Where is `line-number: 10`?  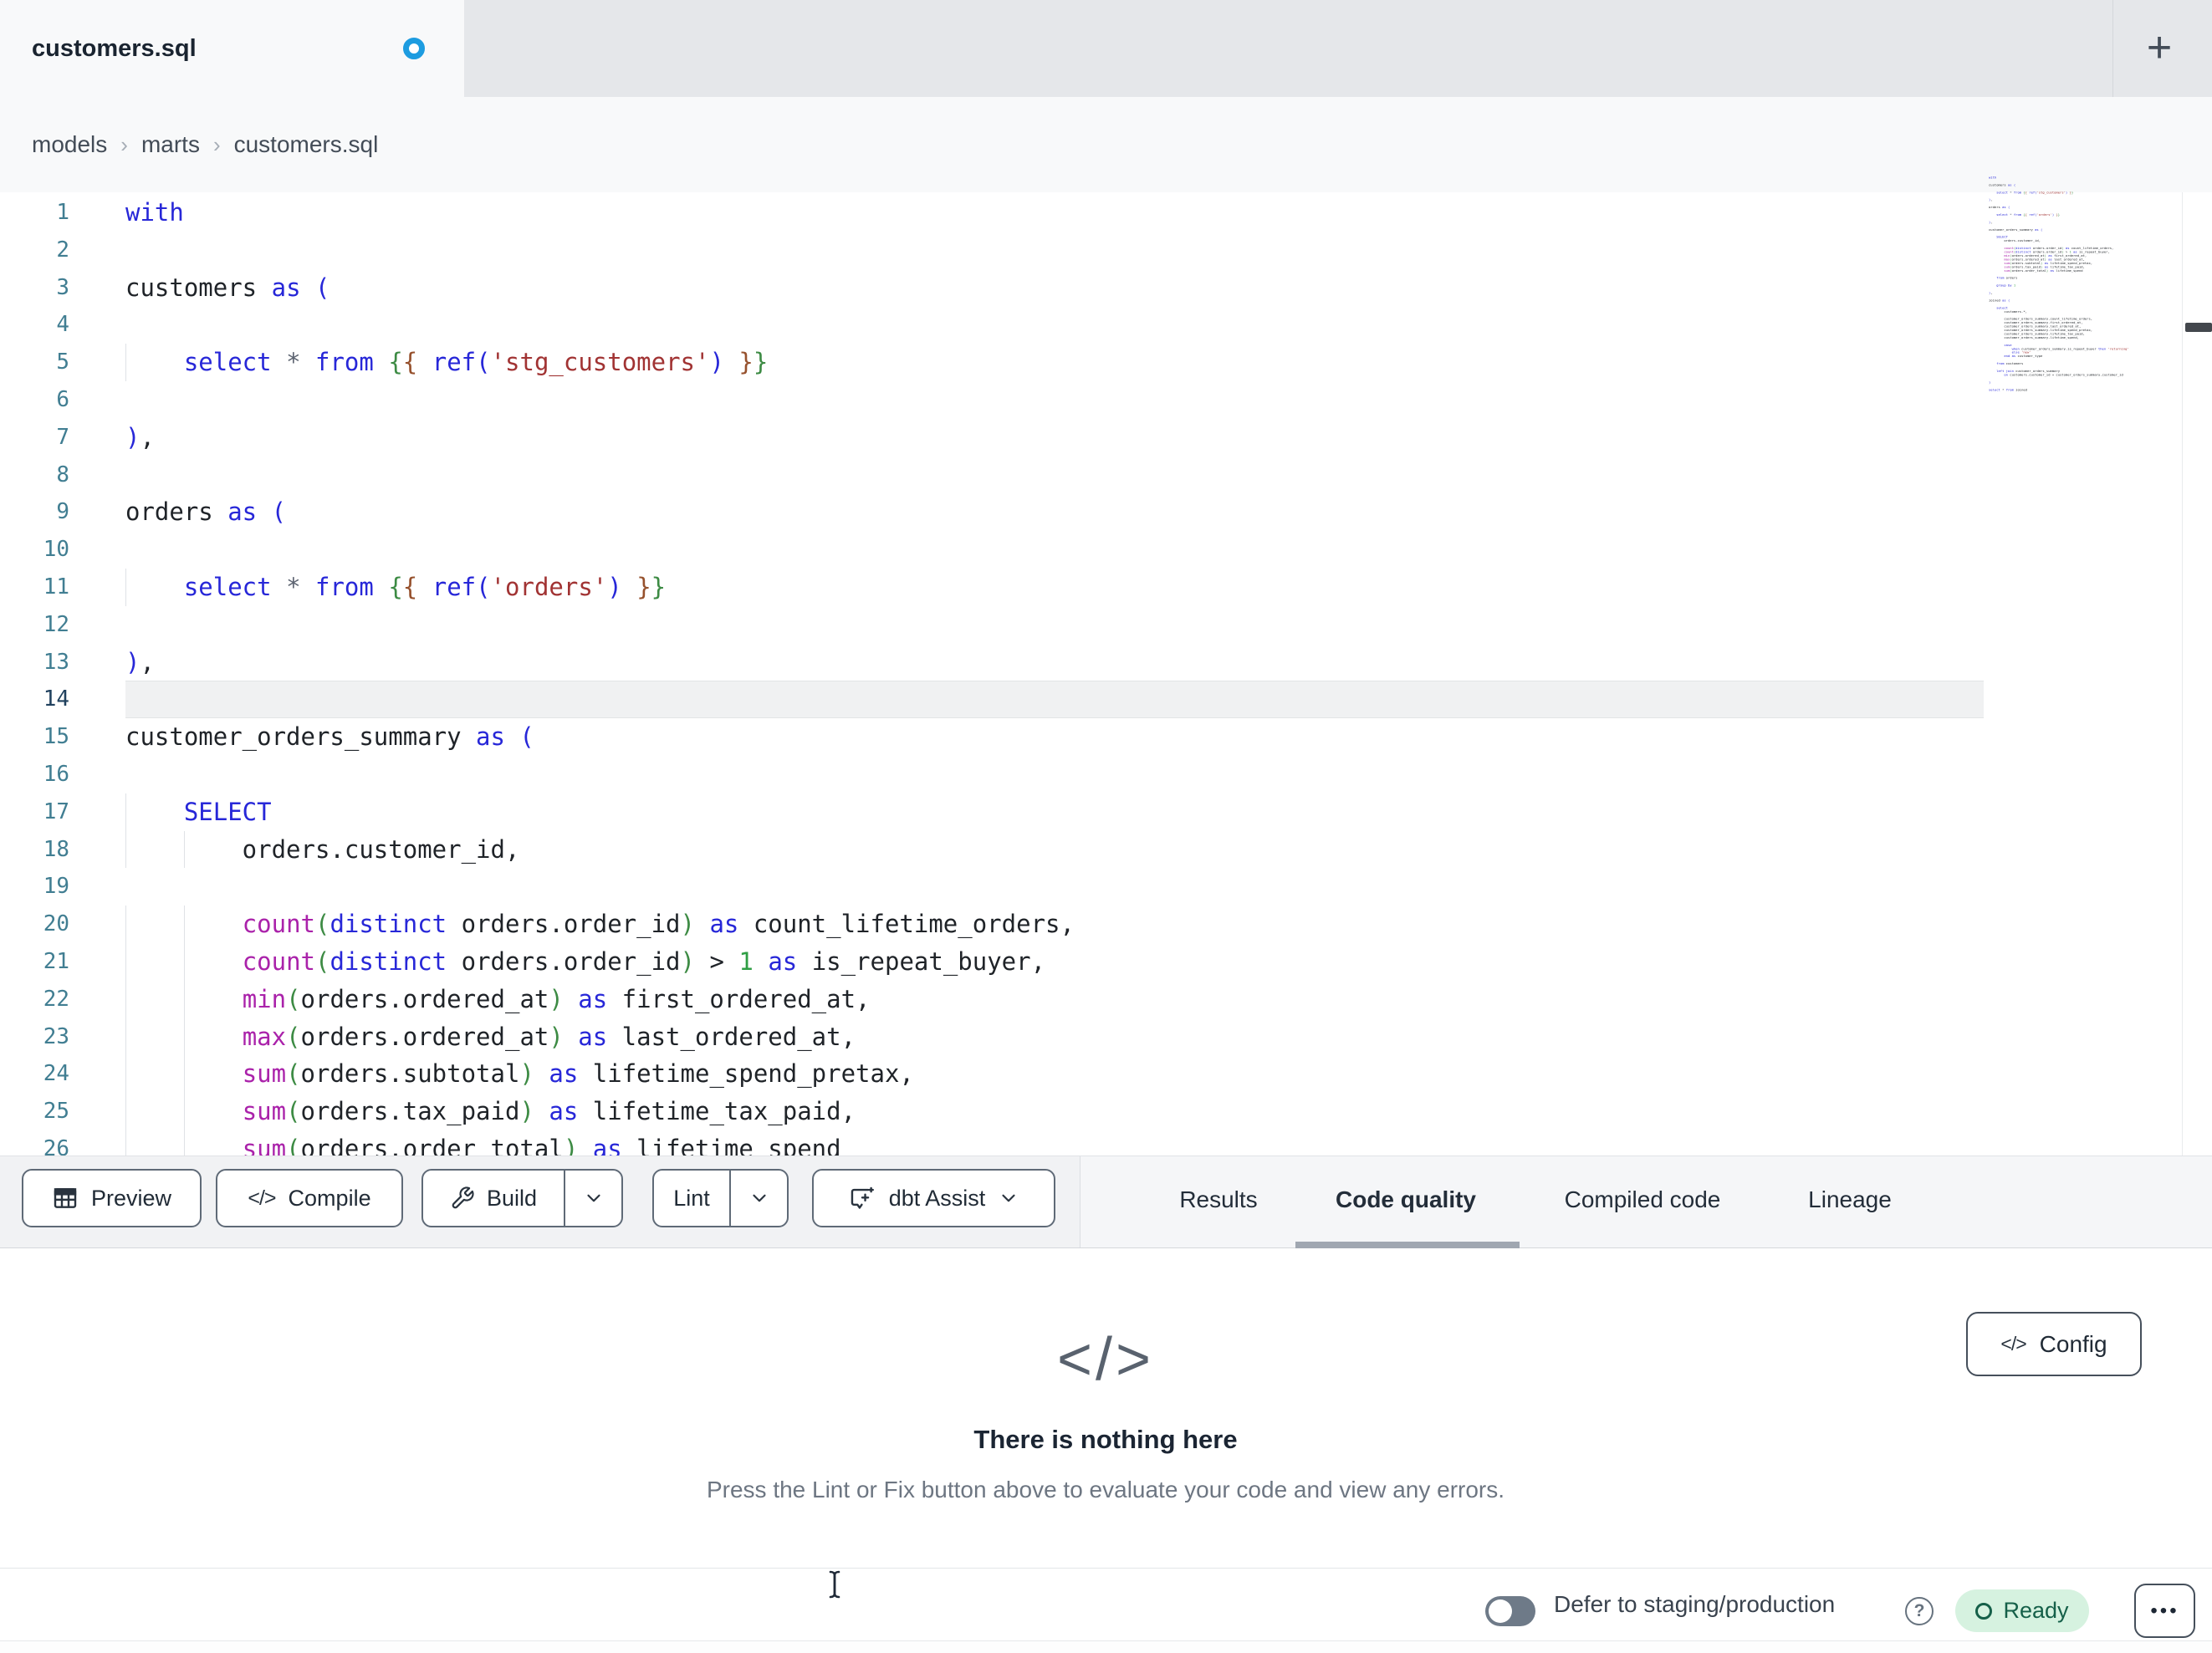
line-number: 10 is located at coordinates (56, 550).